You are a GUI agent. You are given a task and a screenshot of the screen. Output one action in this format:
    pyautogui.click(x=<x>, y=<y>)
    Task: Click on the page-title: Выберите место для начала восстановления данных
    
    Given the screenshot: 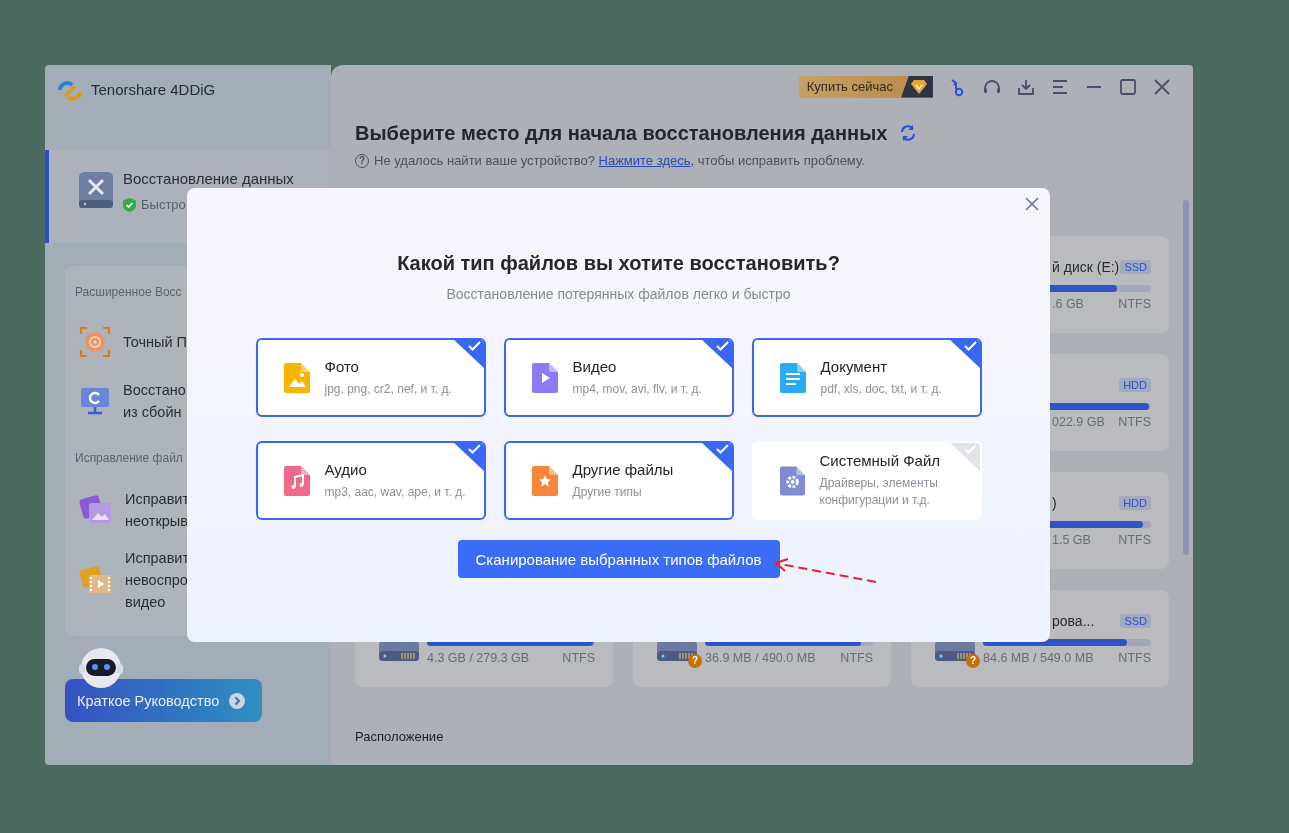 What is the action you would take?
    pyautogui.click(x=621, y=133)
    